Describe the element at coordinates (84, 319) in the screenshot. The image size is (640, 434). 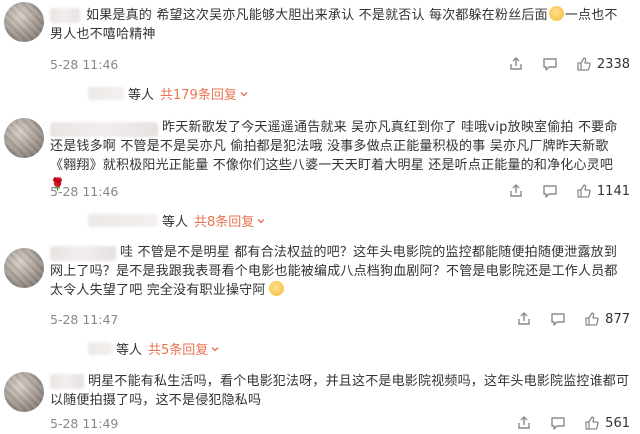
I see `comment-timestamp: 5-28 11:47` at that location.